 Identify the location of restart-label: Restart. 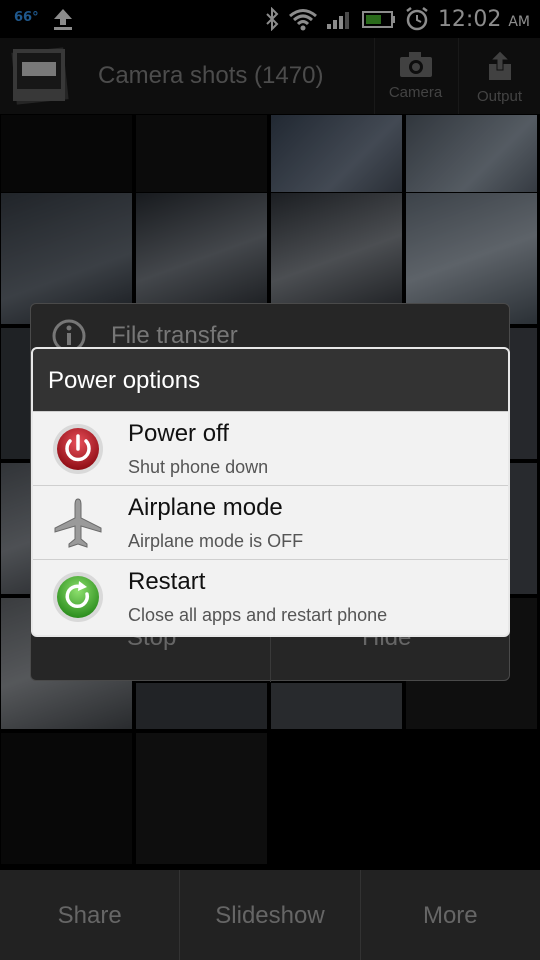
(167, 581).